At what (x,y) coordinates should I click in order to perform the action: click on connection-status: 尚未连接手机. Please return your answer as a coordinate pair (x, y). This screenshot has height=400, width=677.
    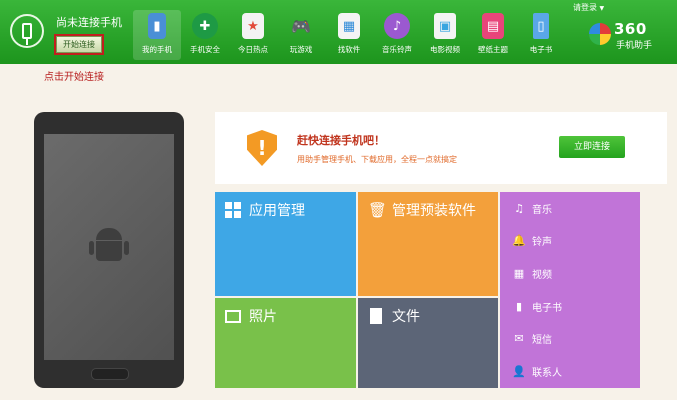
    Looking at the image, I should click on (89, 22).